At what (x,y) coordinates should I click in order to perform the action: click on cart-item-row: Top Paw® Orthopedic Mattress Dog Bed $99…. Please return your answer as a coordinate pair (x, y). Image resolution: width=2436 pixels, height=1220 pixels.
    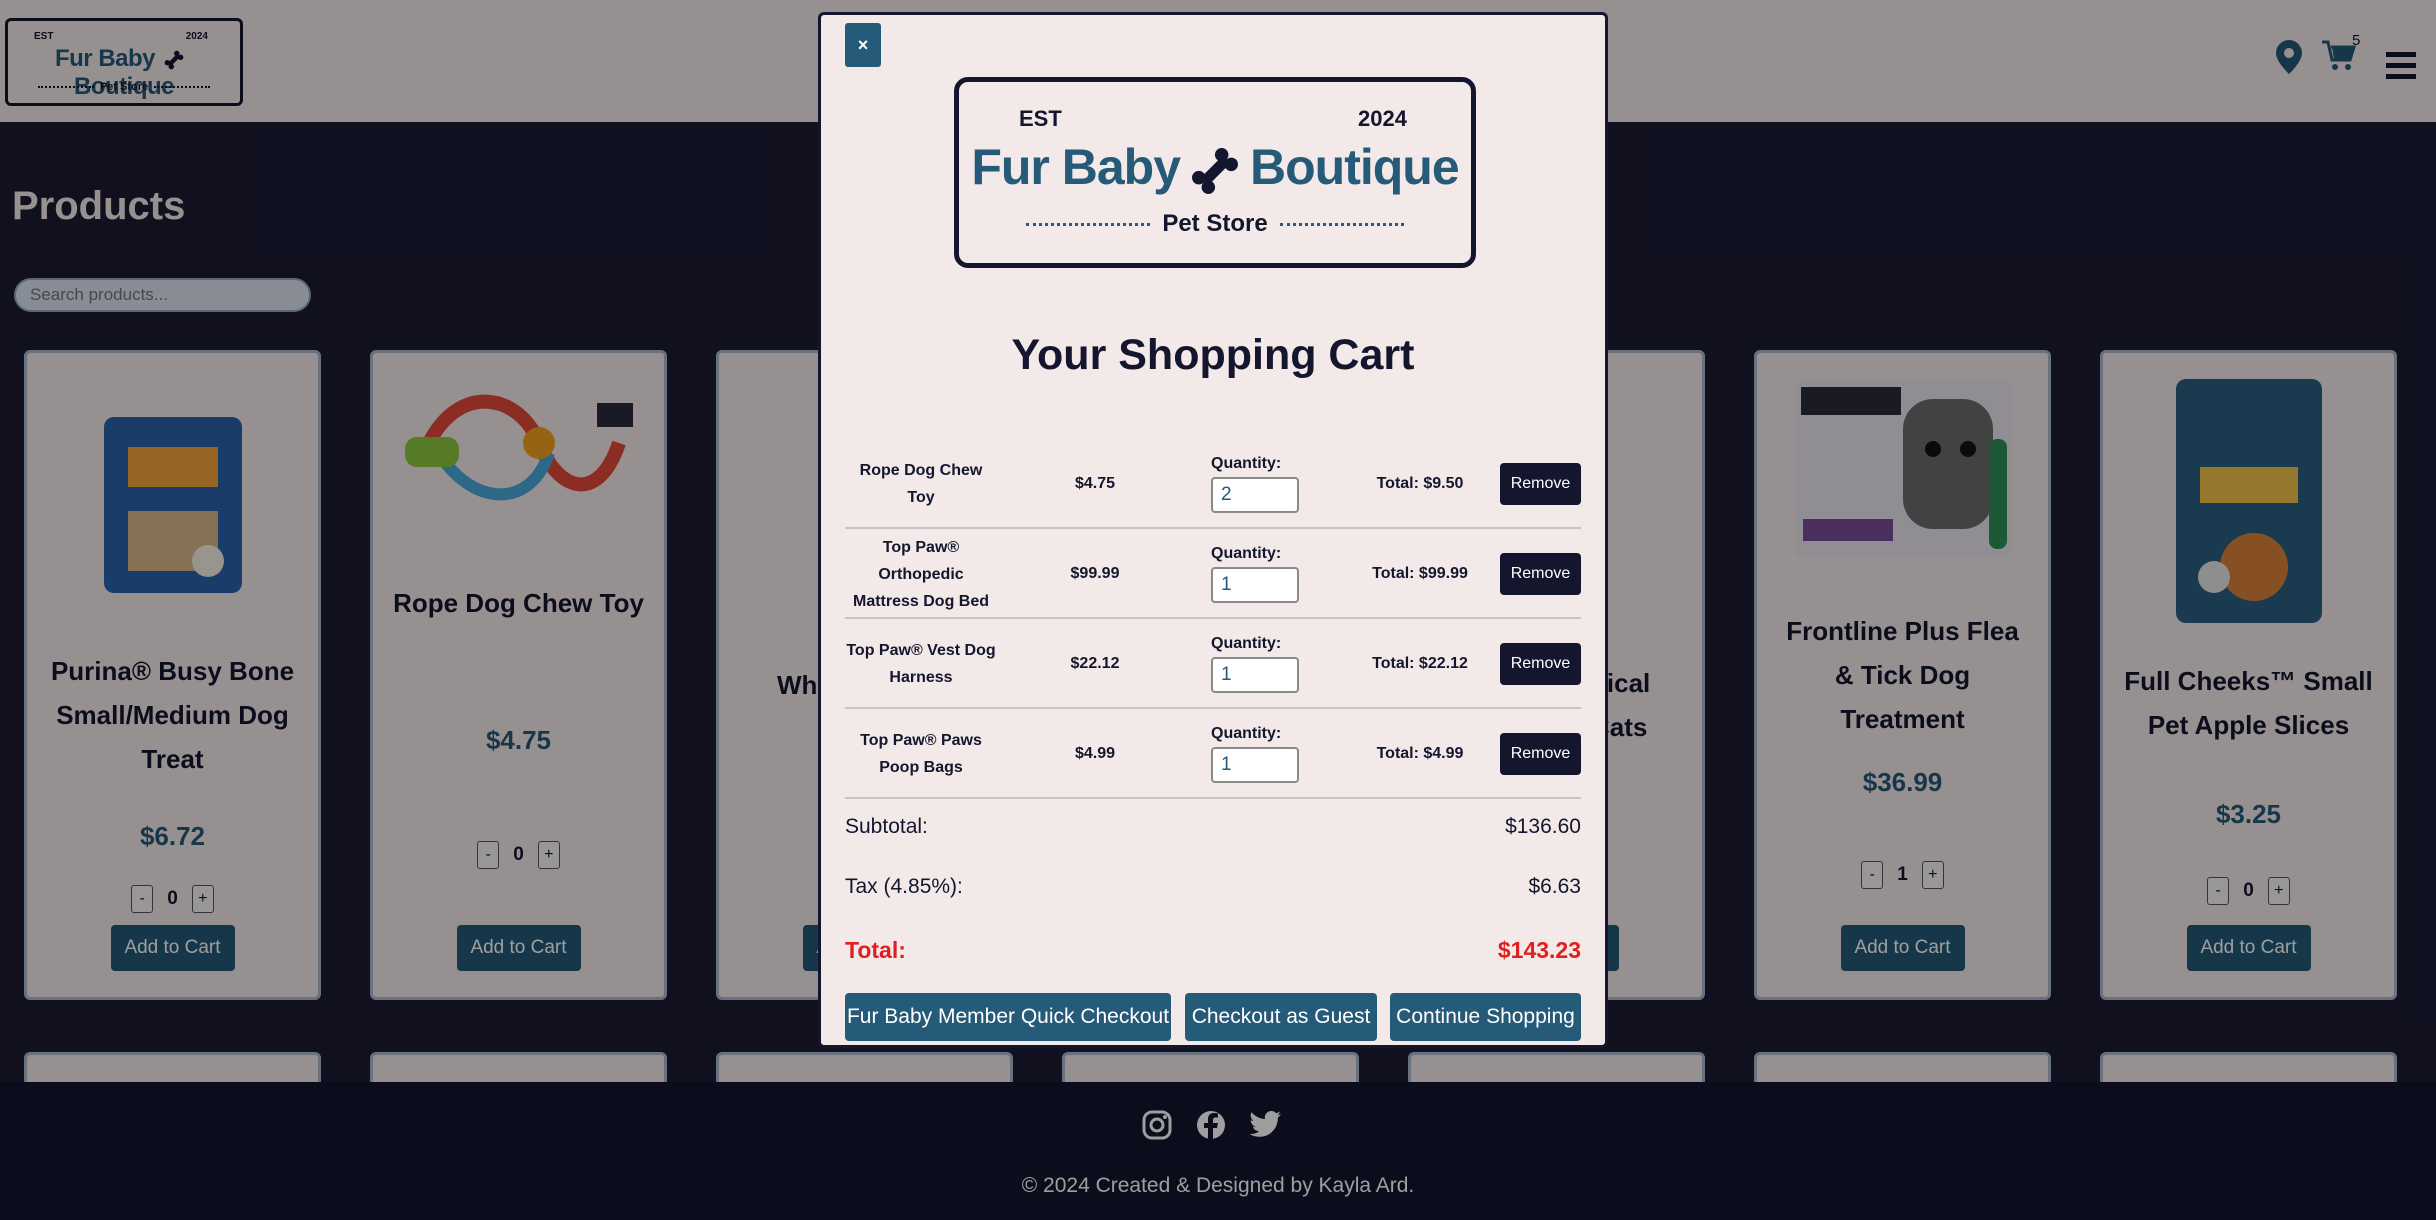
    Looking at the image, I should click on (1213, 574).